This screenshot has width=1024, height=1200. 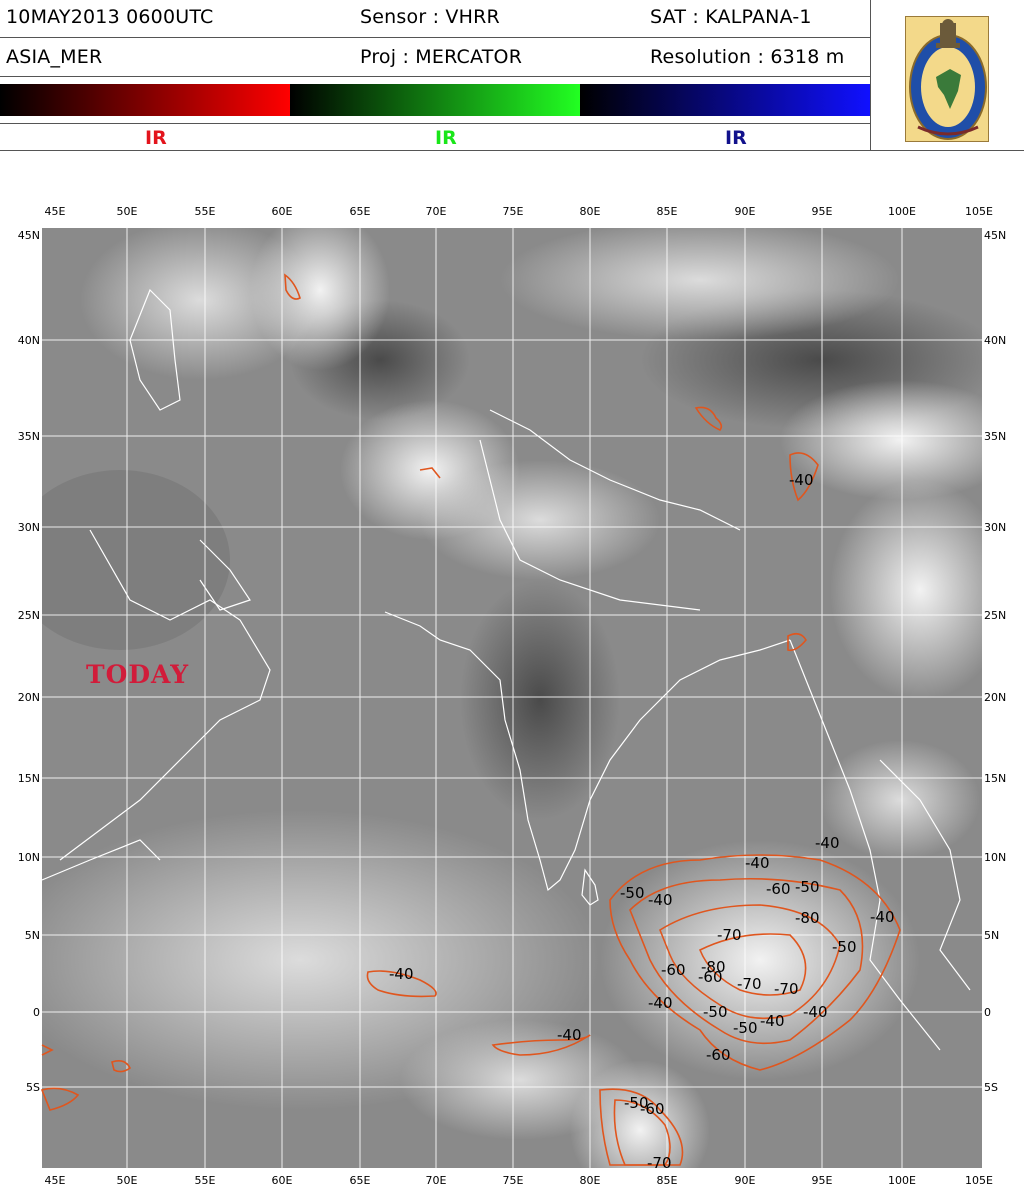 I want to click on projection: Proj : MERCATOR, so click(x=441, y=57).